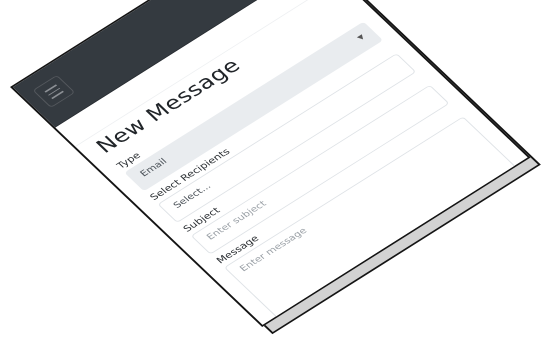  I want to click on chevron-down-icon: ▼, so click(361, 37).